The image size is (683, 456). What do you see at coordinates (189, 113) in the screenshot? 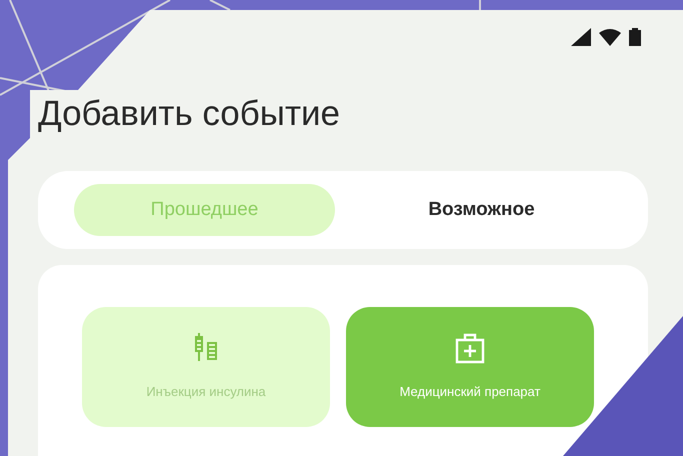
I see `page-title: Добавить событие` at bounding box center [189, 113].